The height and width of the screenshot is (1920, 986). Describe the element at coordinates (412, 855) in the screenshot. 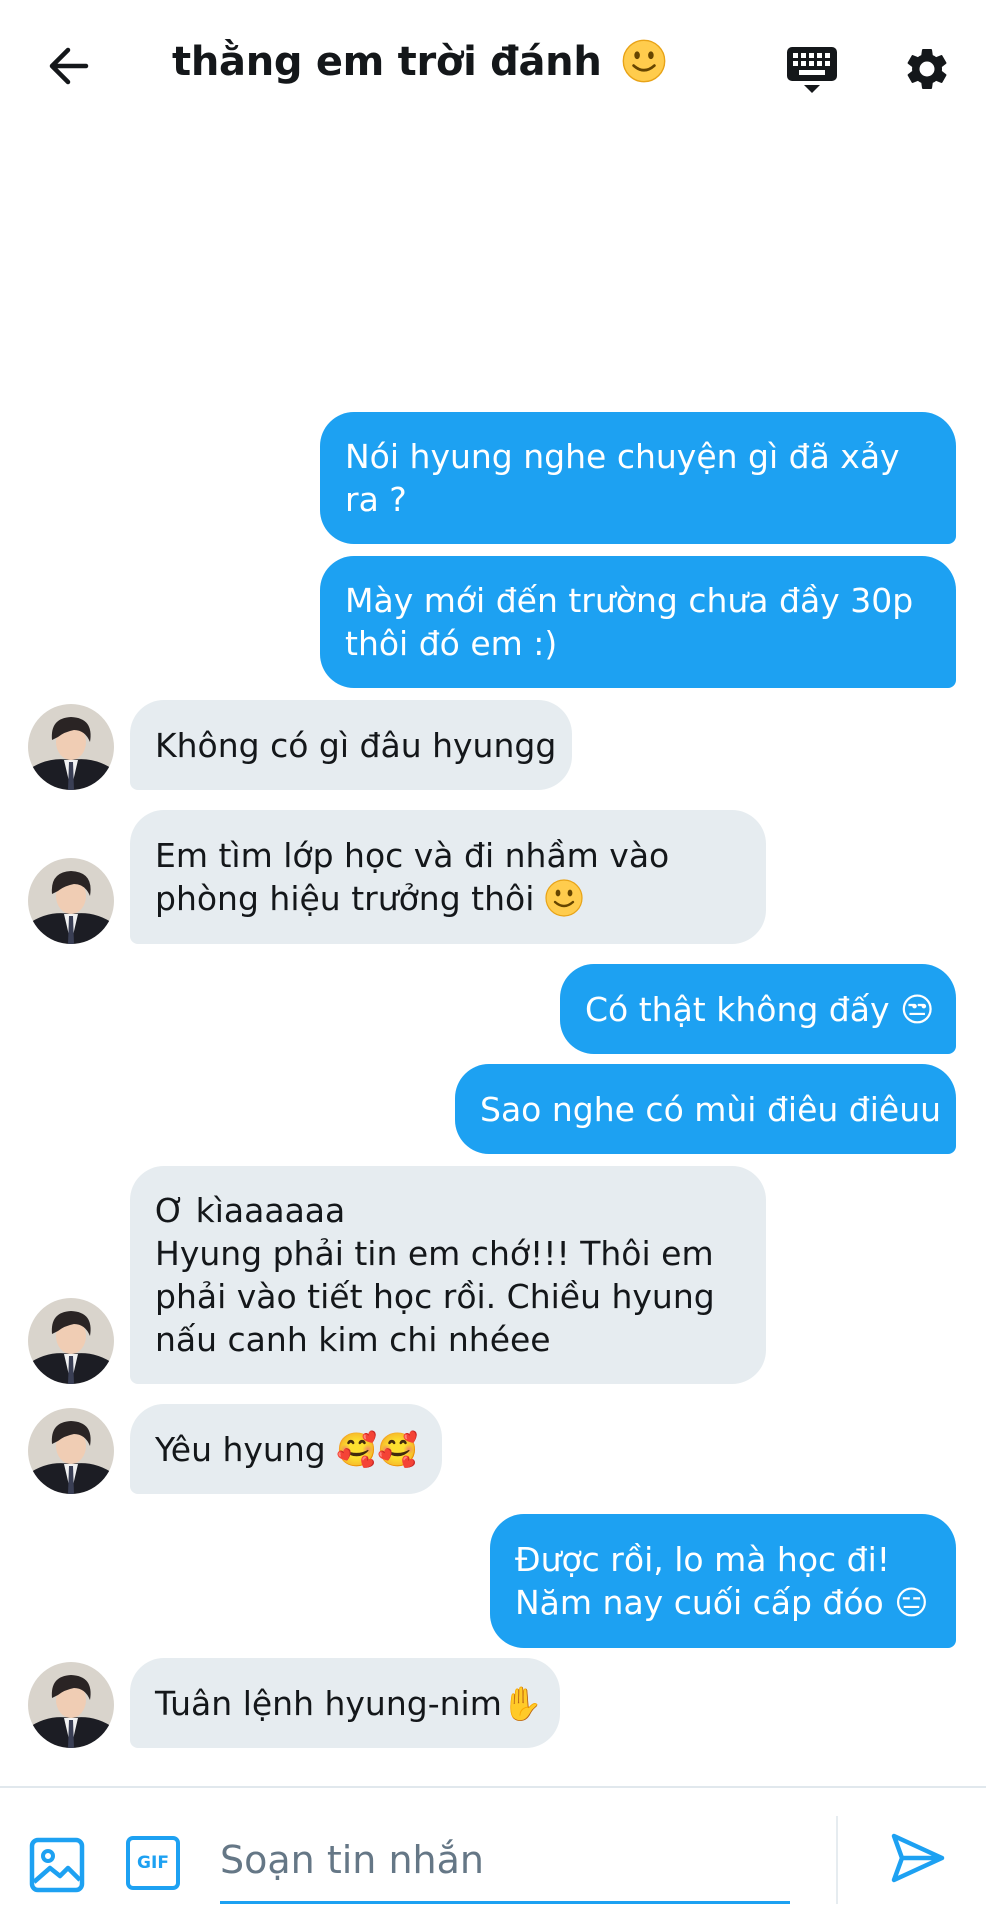

I see `message-line: Em tìm lớp học và đi nhầm vào` at that location.